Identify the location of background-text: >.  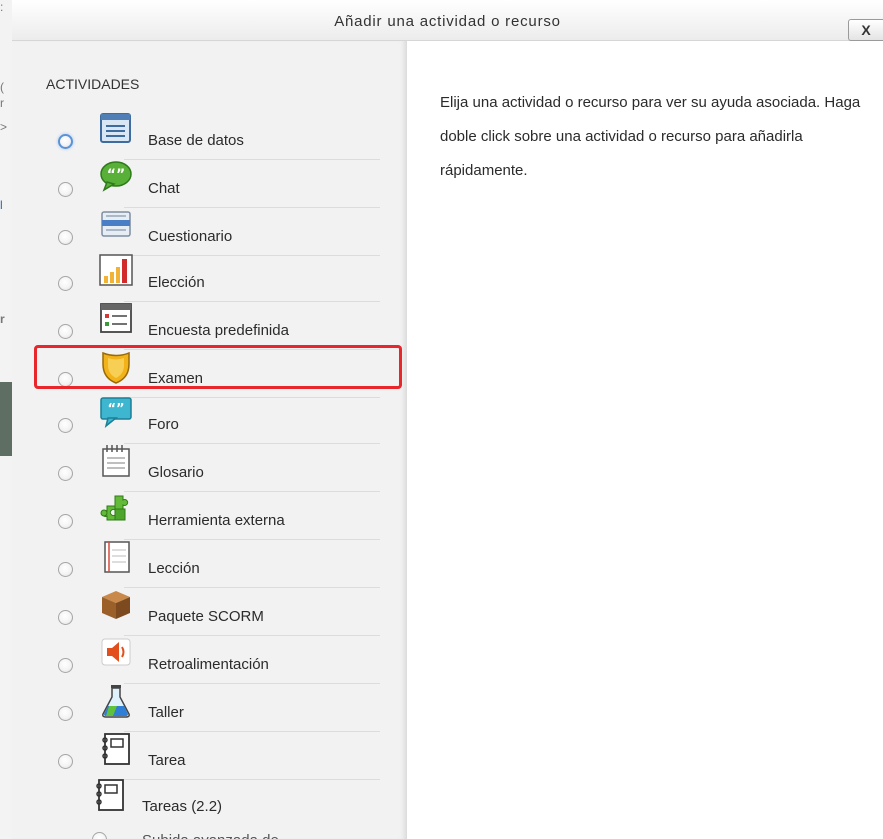
(4, 127).